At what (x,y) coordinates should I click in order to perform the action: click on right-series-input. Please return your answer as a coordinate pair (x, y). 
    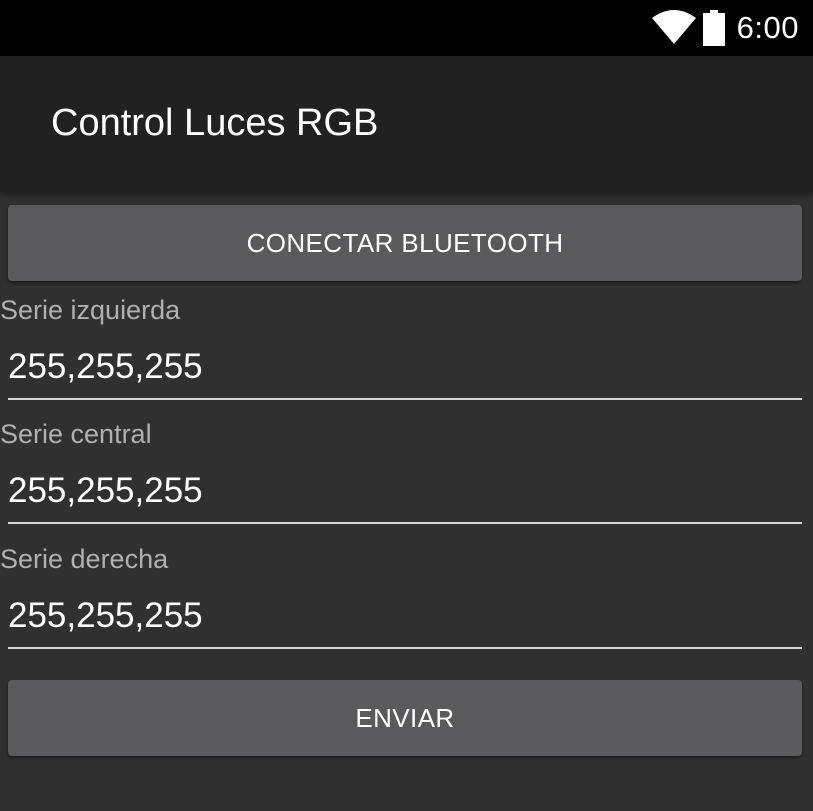
    Looking at the image, I should click on (405, 620).